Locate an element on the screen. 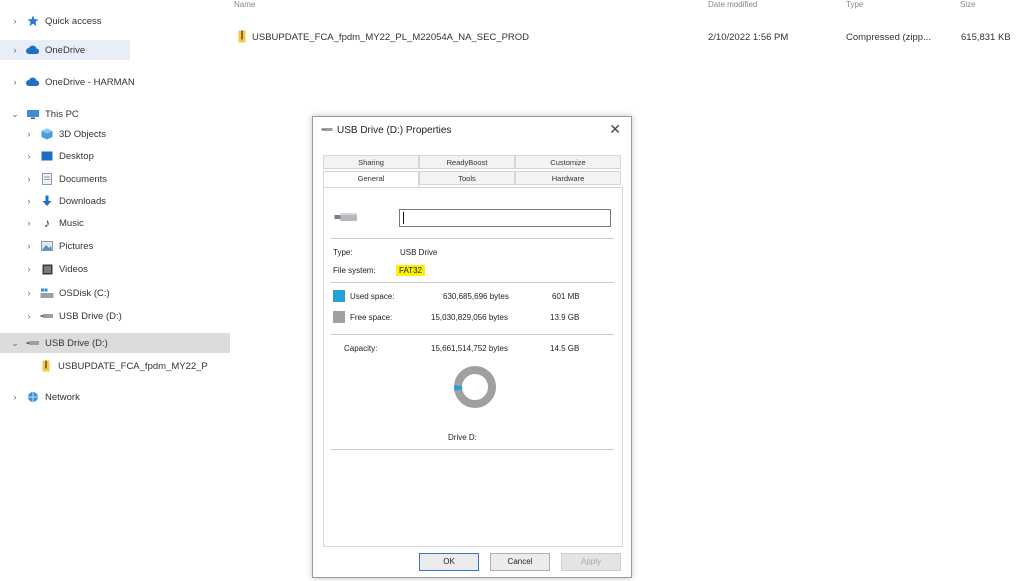 The image size is (1020, 581). type-value: USB Drive is located at coordinates (419, 252).